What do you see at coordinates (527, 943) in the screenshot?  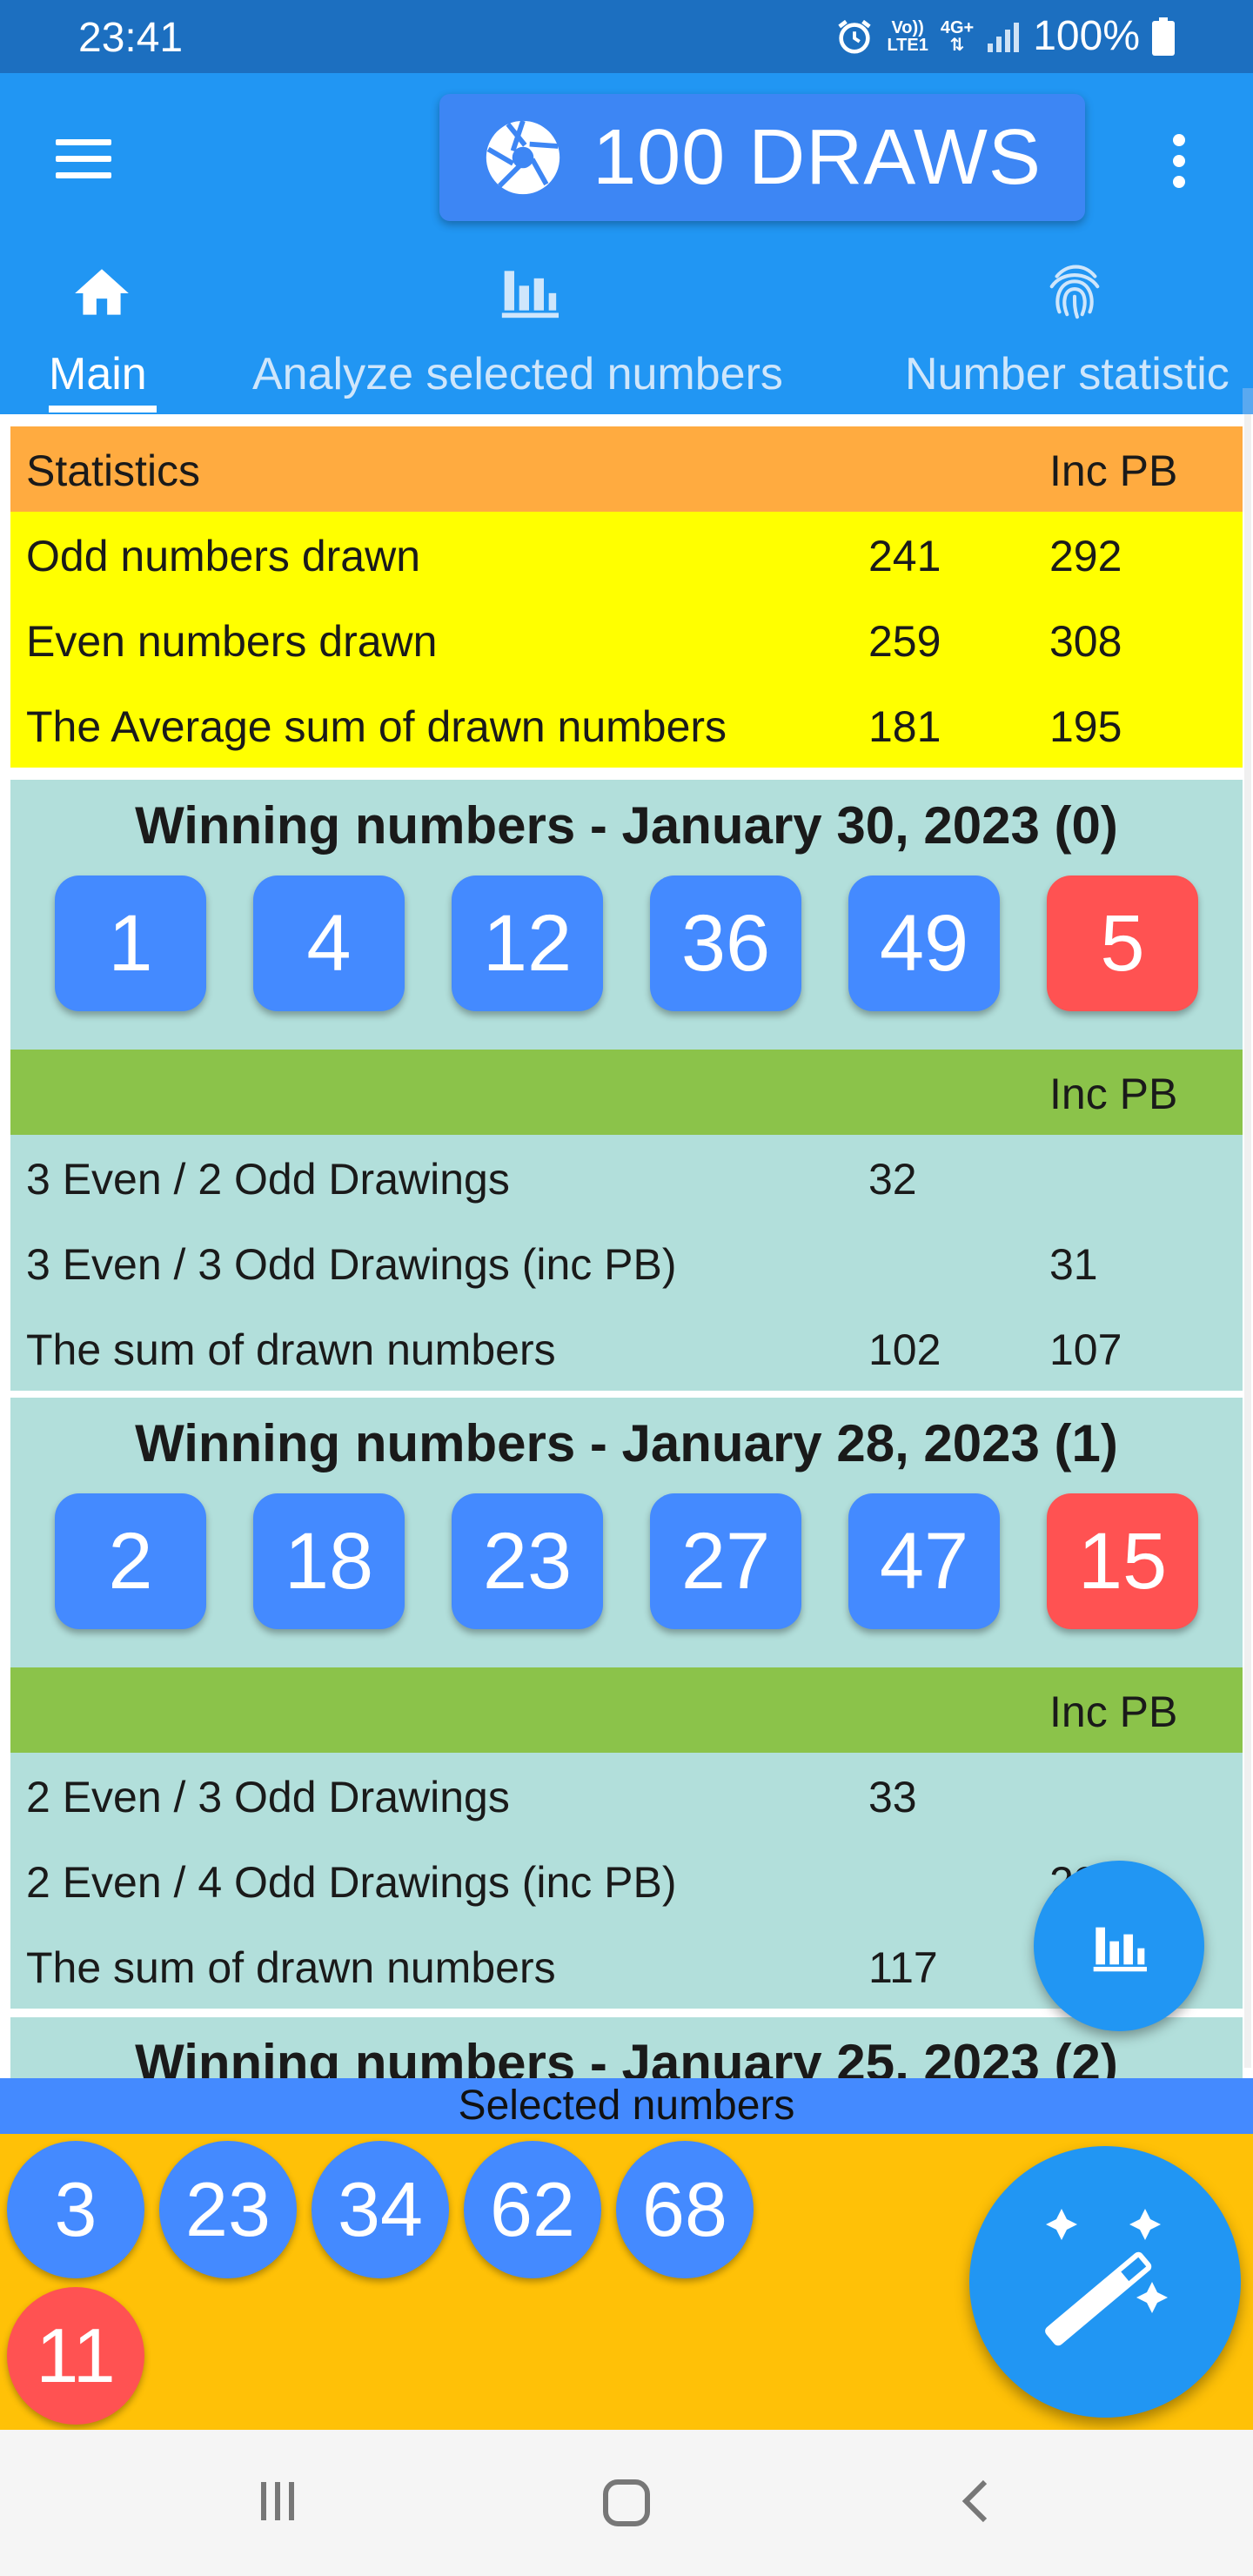 I see `number-ball: 12` at bounding box center [527, 943].